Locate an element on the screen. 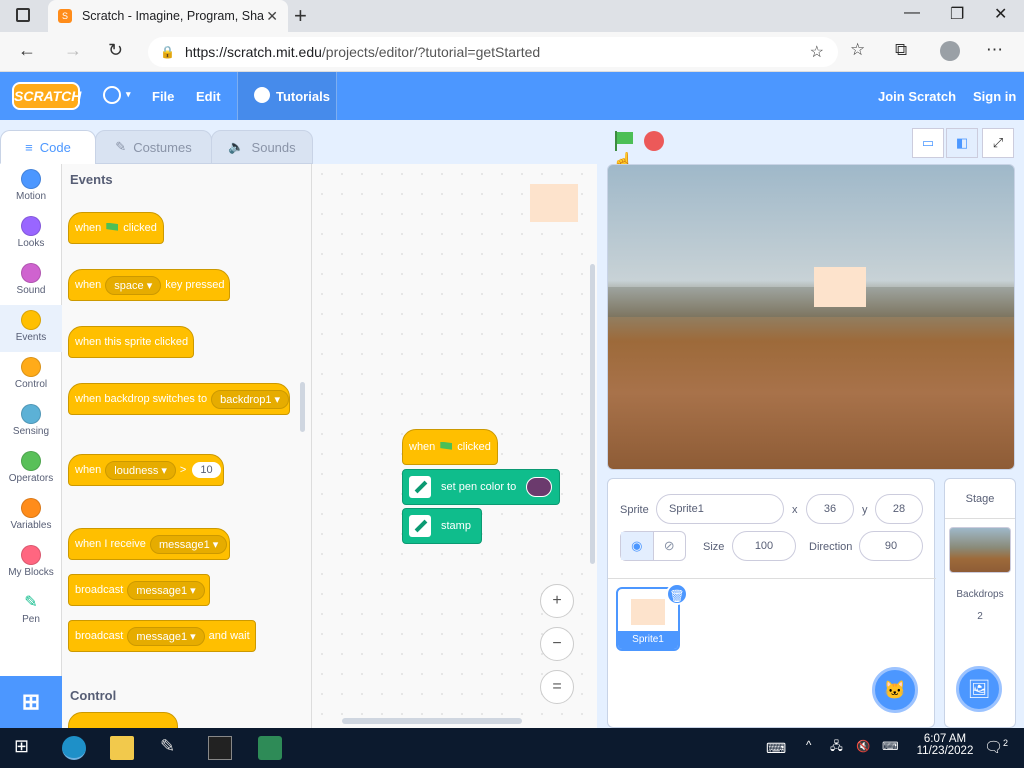  clock: 6:07 AM 11/23/2022 is located at coordinates (945, 745).